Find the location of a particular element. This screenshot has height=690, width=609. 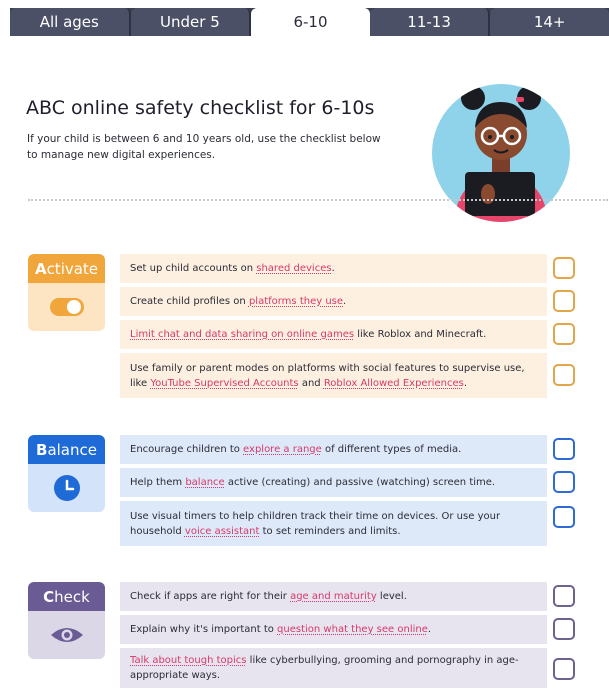

link-talk-about-tough-topics: Talk about tough topics is located at coordinates (188, 660).